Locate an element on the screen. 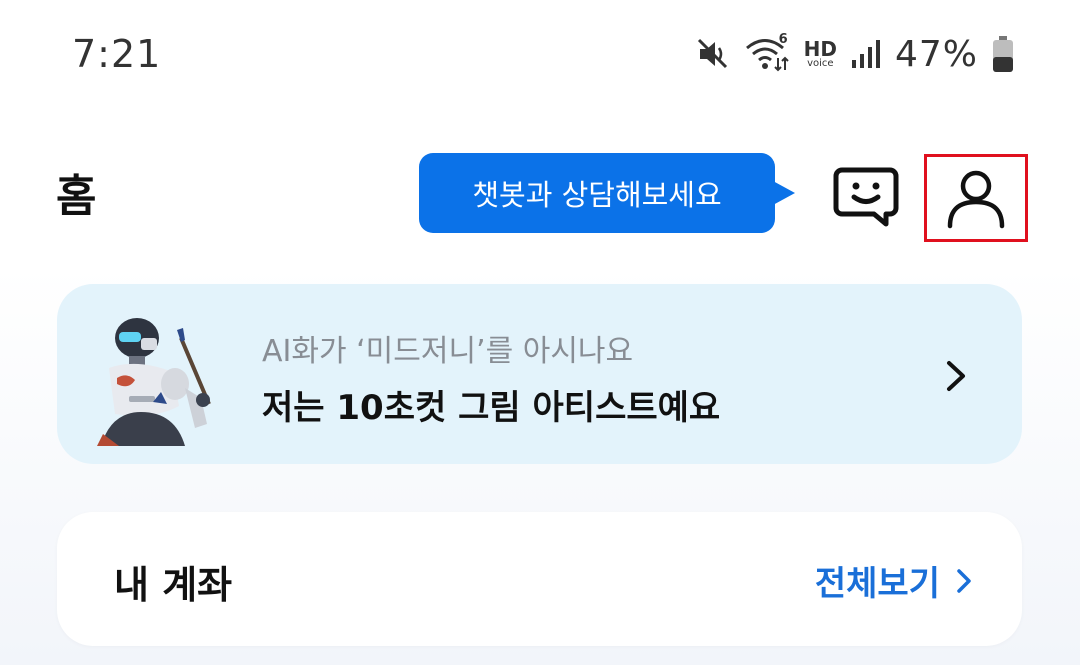 The height and width of the screenshot is (665, 1080). profile-button is located at coordinates (976, 198).